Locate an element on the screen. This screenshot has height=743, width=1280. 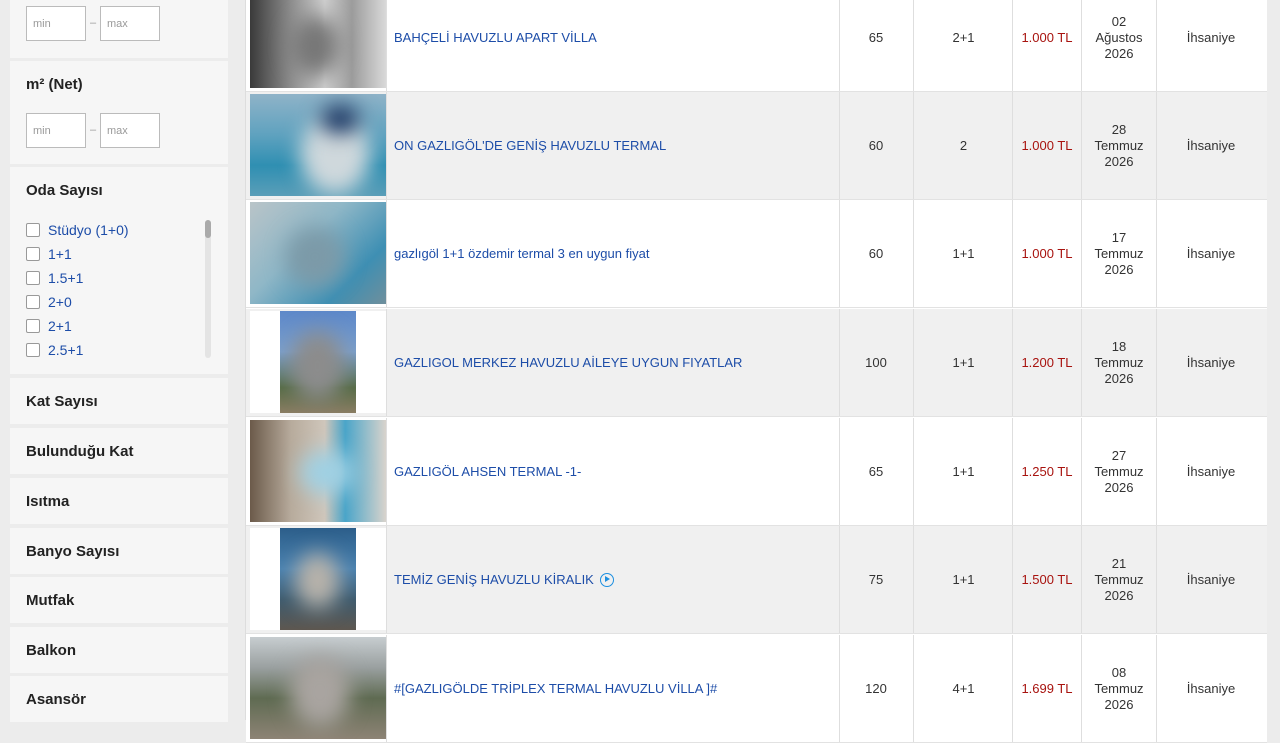
listing-title-link: ON GAZLIGÖL'DE GENİŞ HAVUZLU TERMAL is located at coordinates (530, 145).